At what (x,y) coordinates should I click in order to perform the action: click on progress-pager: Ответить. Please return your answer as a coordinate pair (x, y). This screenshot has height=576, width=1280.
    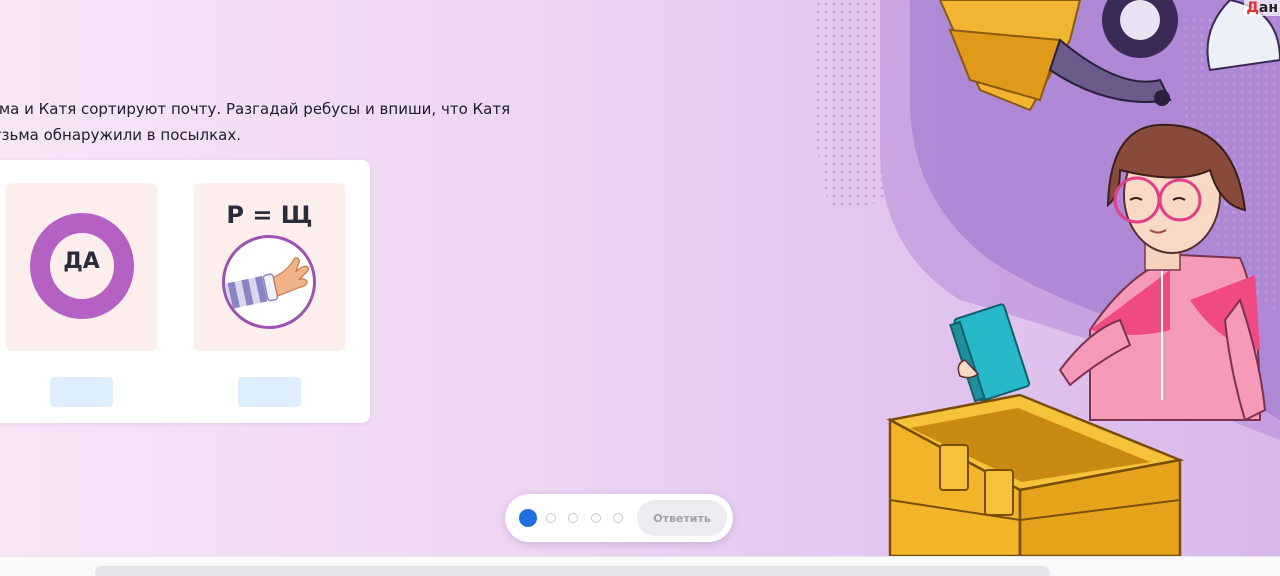
    Looking at the image, I should click on (619, 518).